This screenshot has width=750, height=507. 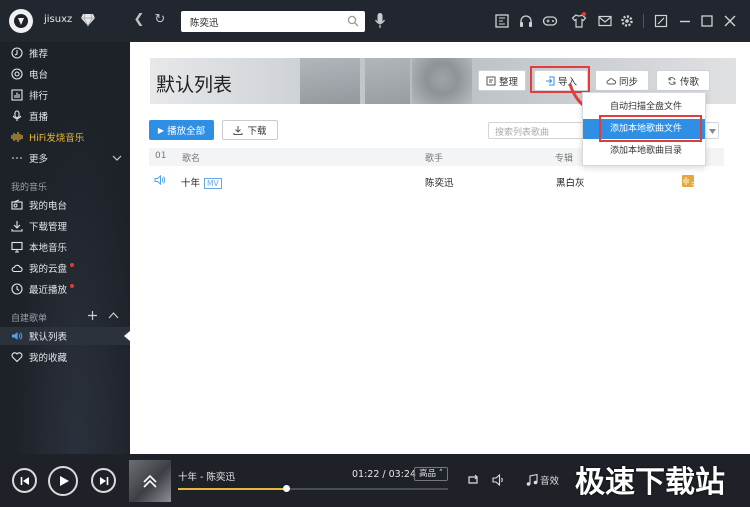 What do you see at coordinates (549, 480) in the screenshot?
I see `sound-effect-label: 音效` at bounding box center [549, 480].